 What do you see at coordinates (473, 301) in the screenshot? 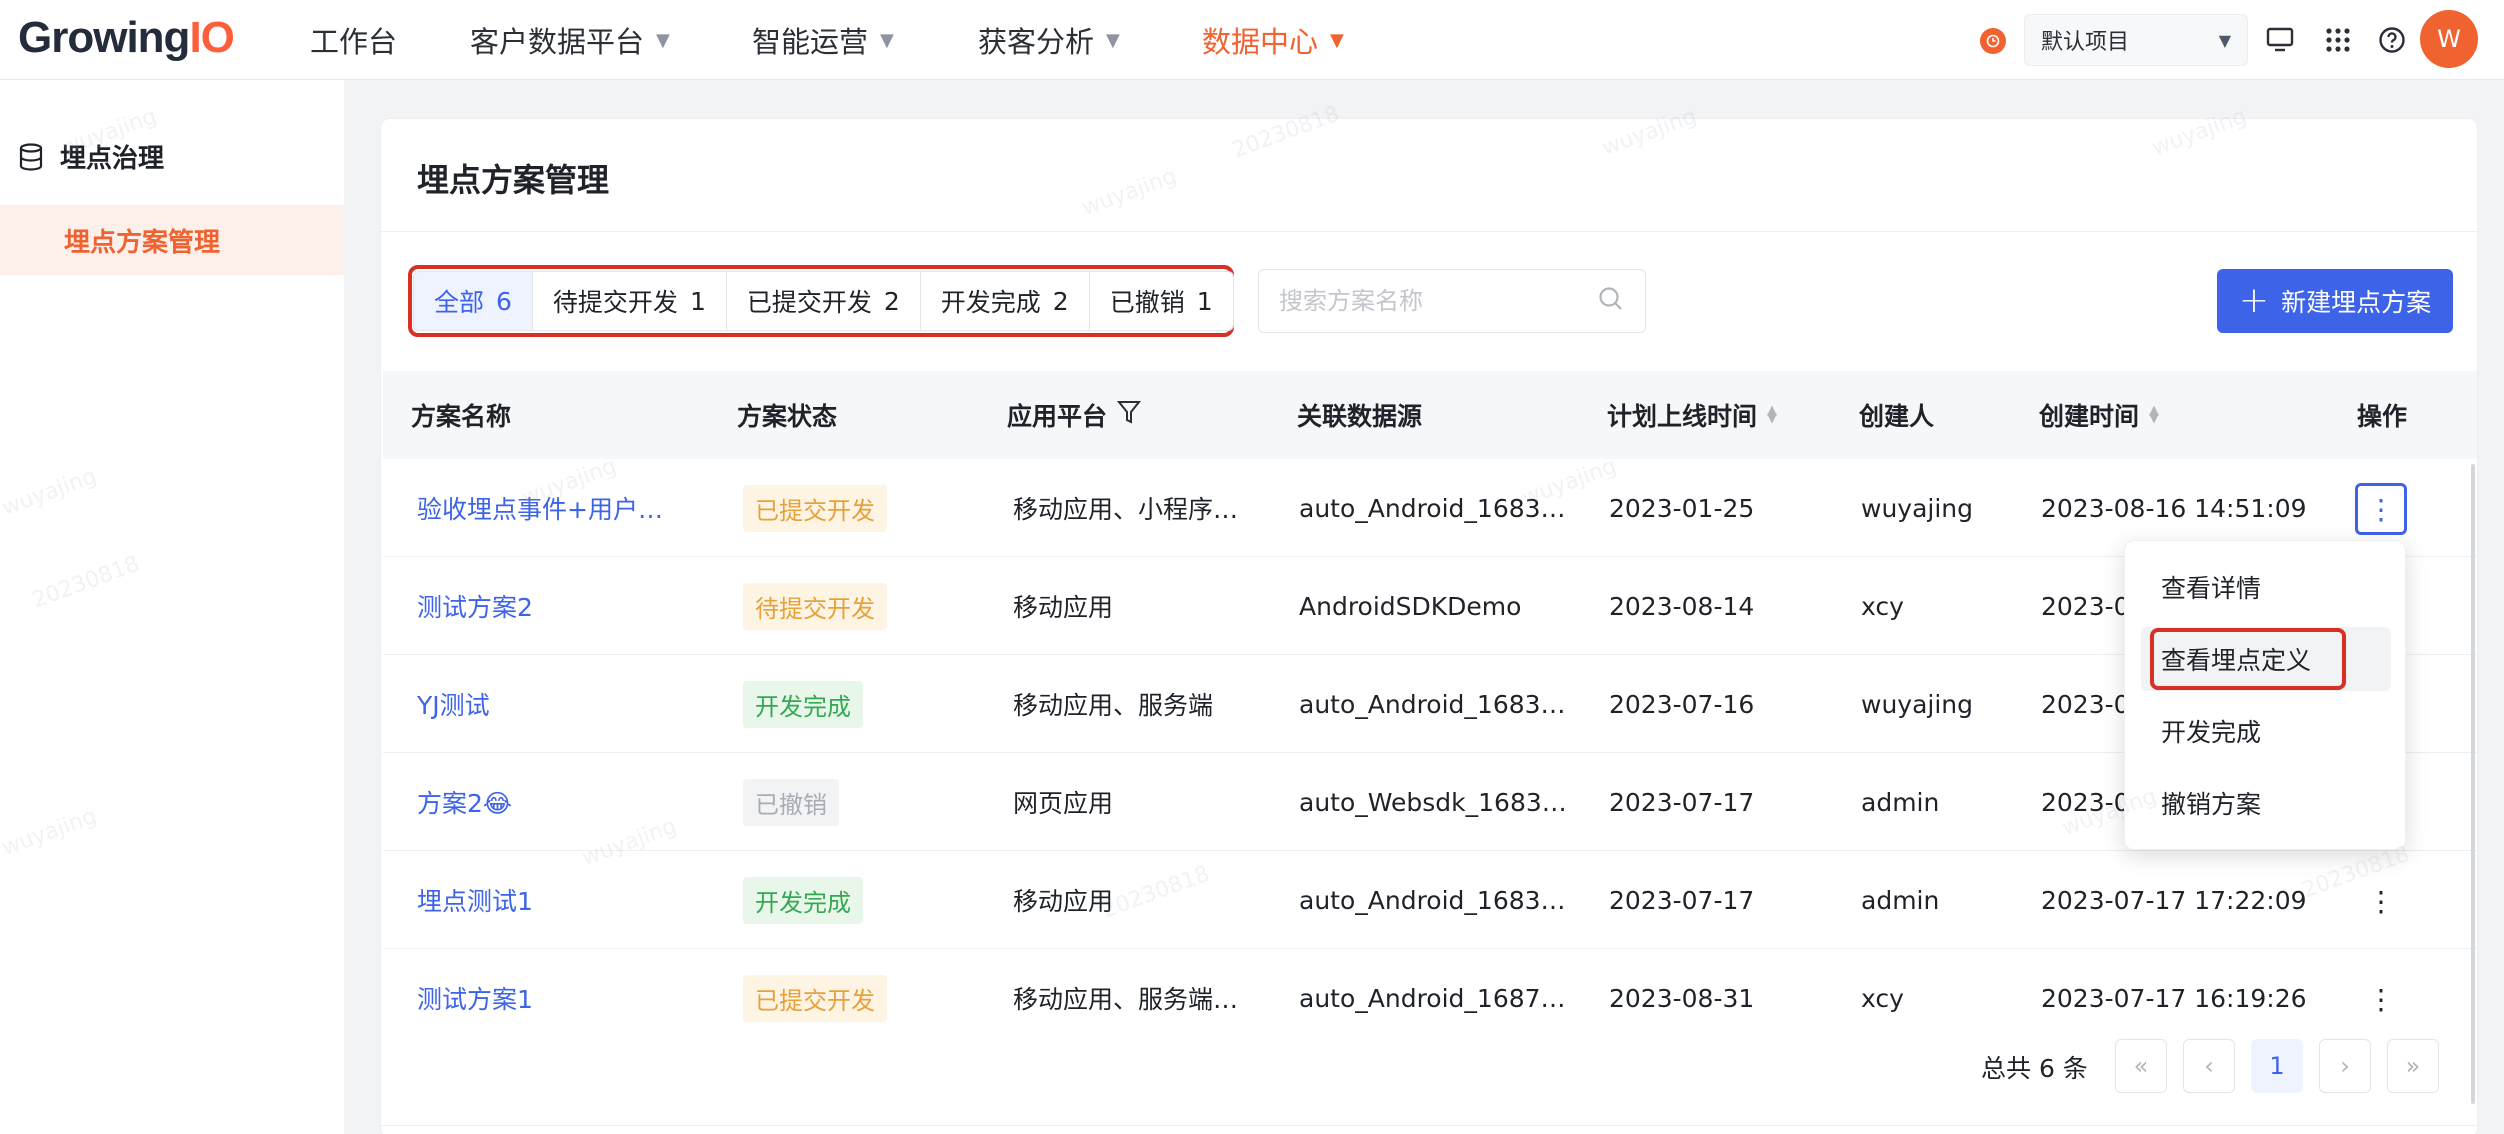
I see `tab-all: 全部 6` at bounding box center [473, 301].